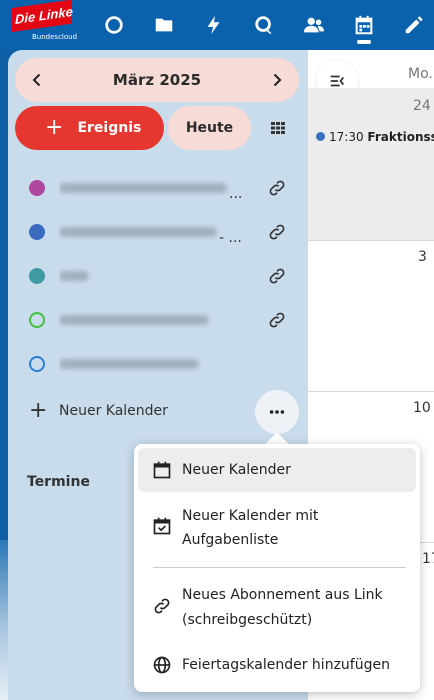  I want to click on menu-item-label-line1: Neues Abonnement aus Link, so click(282, 595).